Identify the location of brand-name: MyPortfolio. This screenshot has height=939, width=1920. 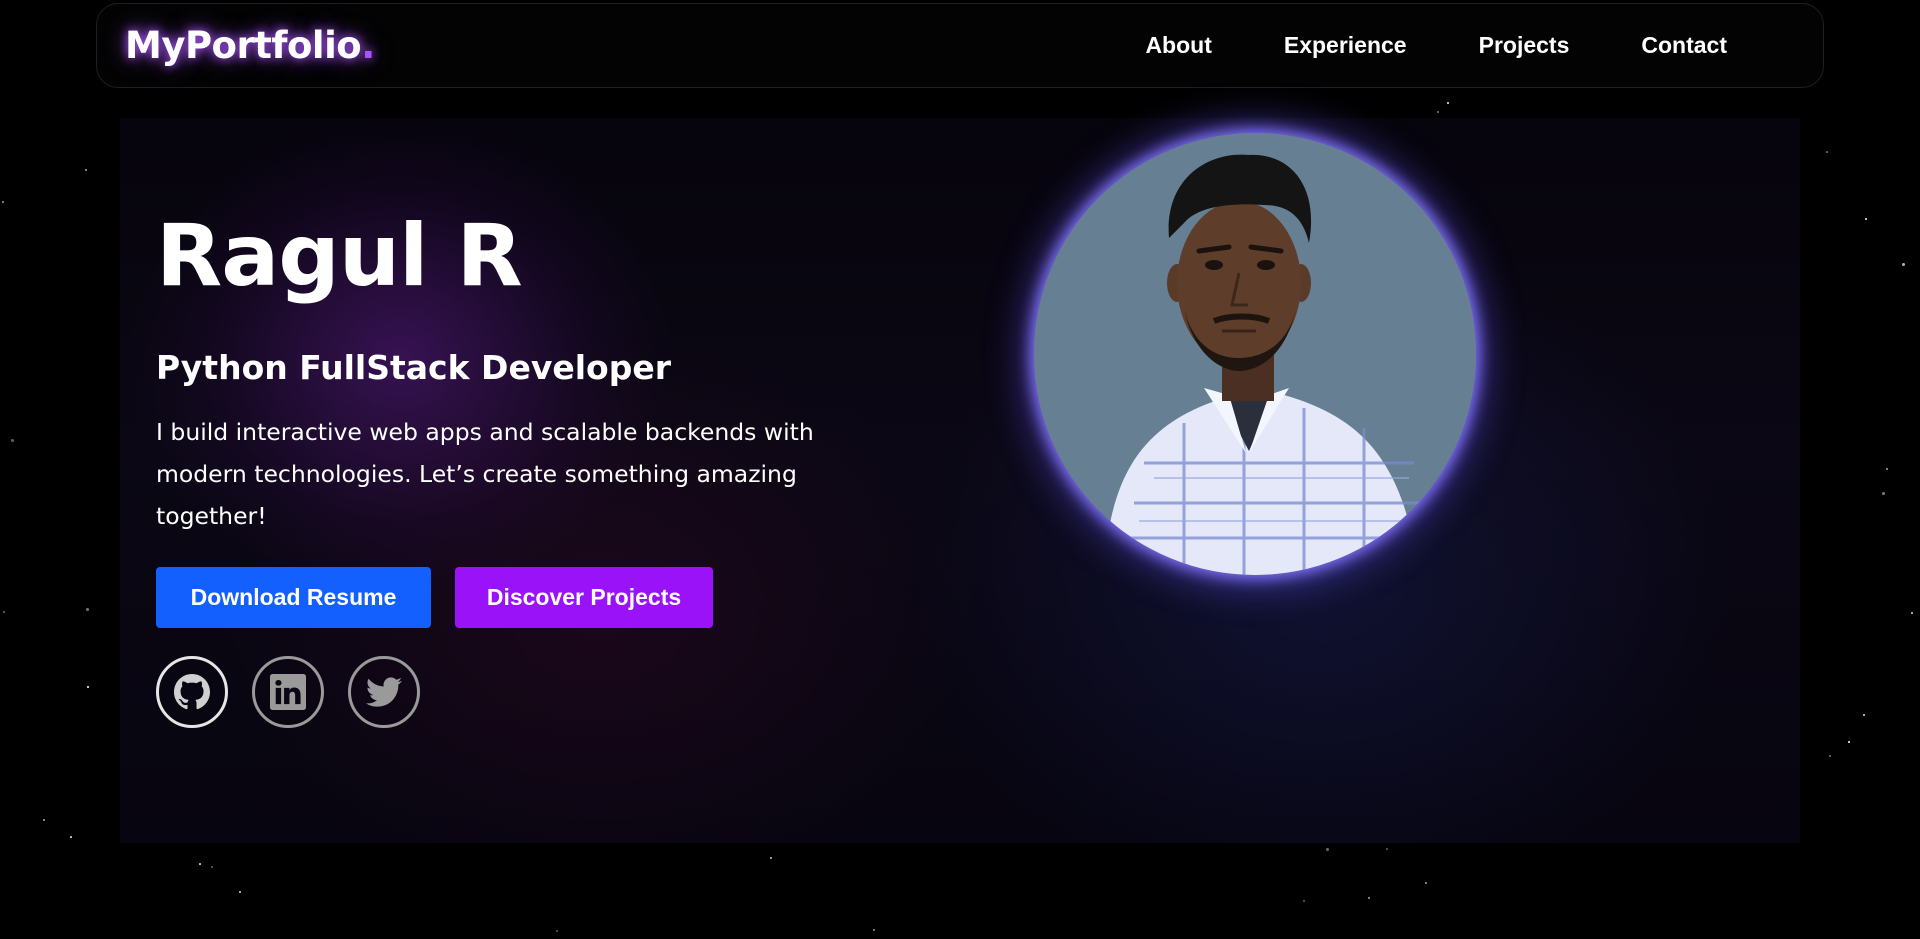
(243, 45).